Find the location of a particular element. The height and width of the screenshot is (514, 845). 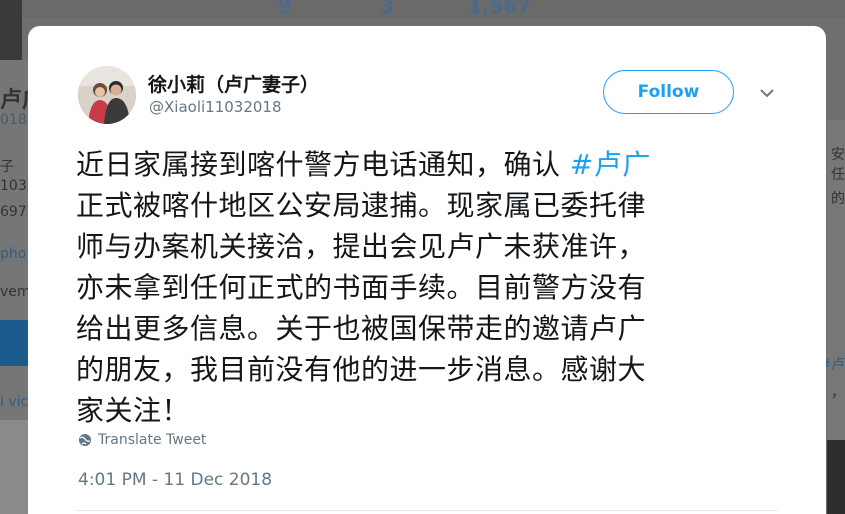

user-handle: @Xiaoli11032018 is located at coordinates (215, 107).